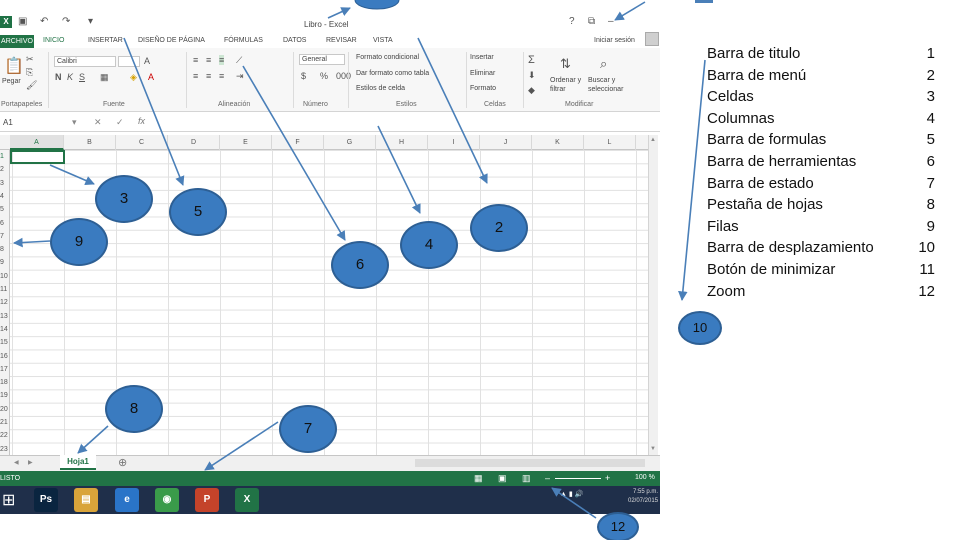  What do you see at coordinates (930, 161) in the screenshot?
I see `legend-number: 6` at bounding box center [930, 161].